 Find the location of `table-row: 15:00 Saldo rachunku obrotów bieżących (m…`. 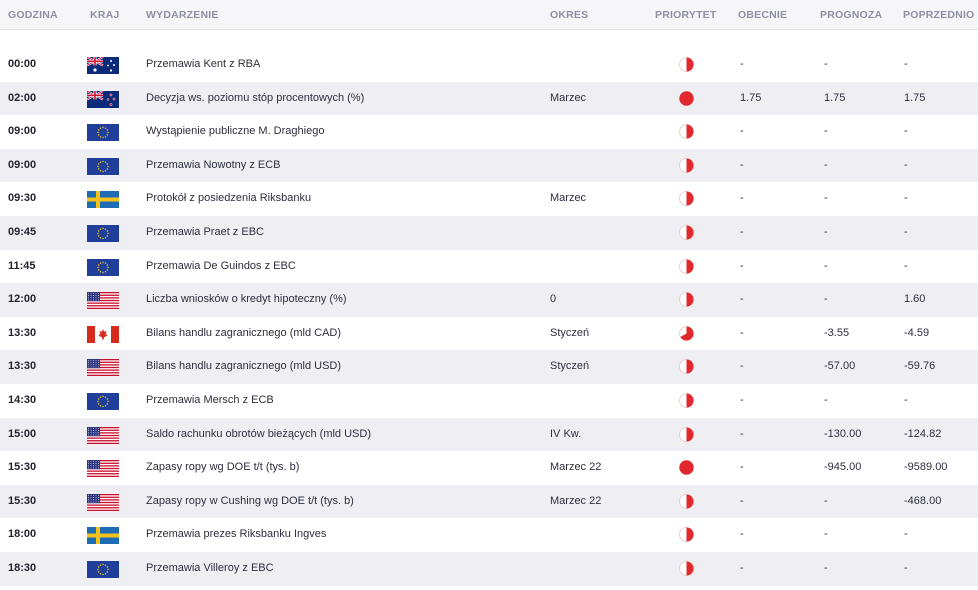

table-row: 15:00 Saldo rachunku obrotów bieżących (m… is located at coordinates (489, 434).